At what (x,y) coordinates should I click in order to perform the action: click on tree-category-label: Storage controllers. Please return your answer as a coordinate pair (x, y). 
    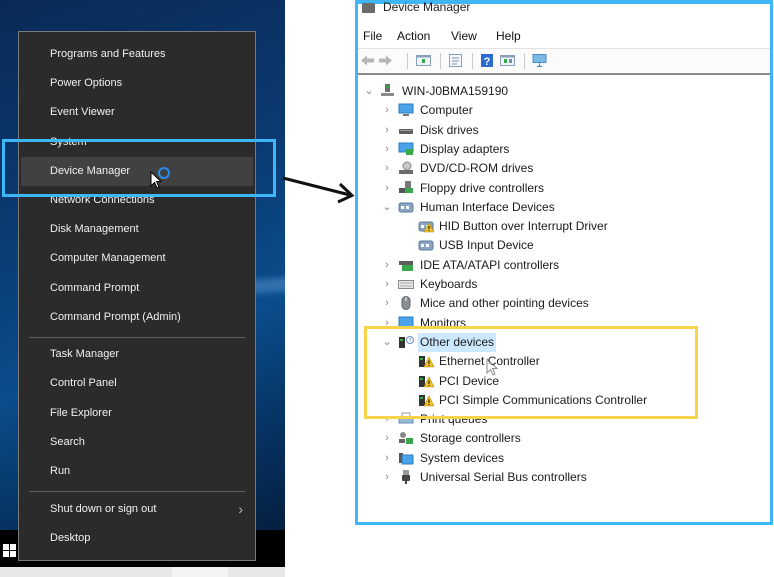
    Looking at the image, I should click on (470, 438).